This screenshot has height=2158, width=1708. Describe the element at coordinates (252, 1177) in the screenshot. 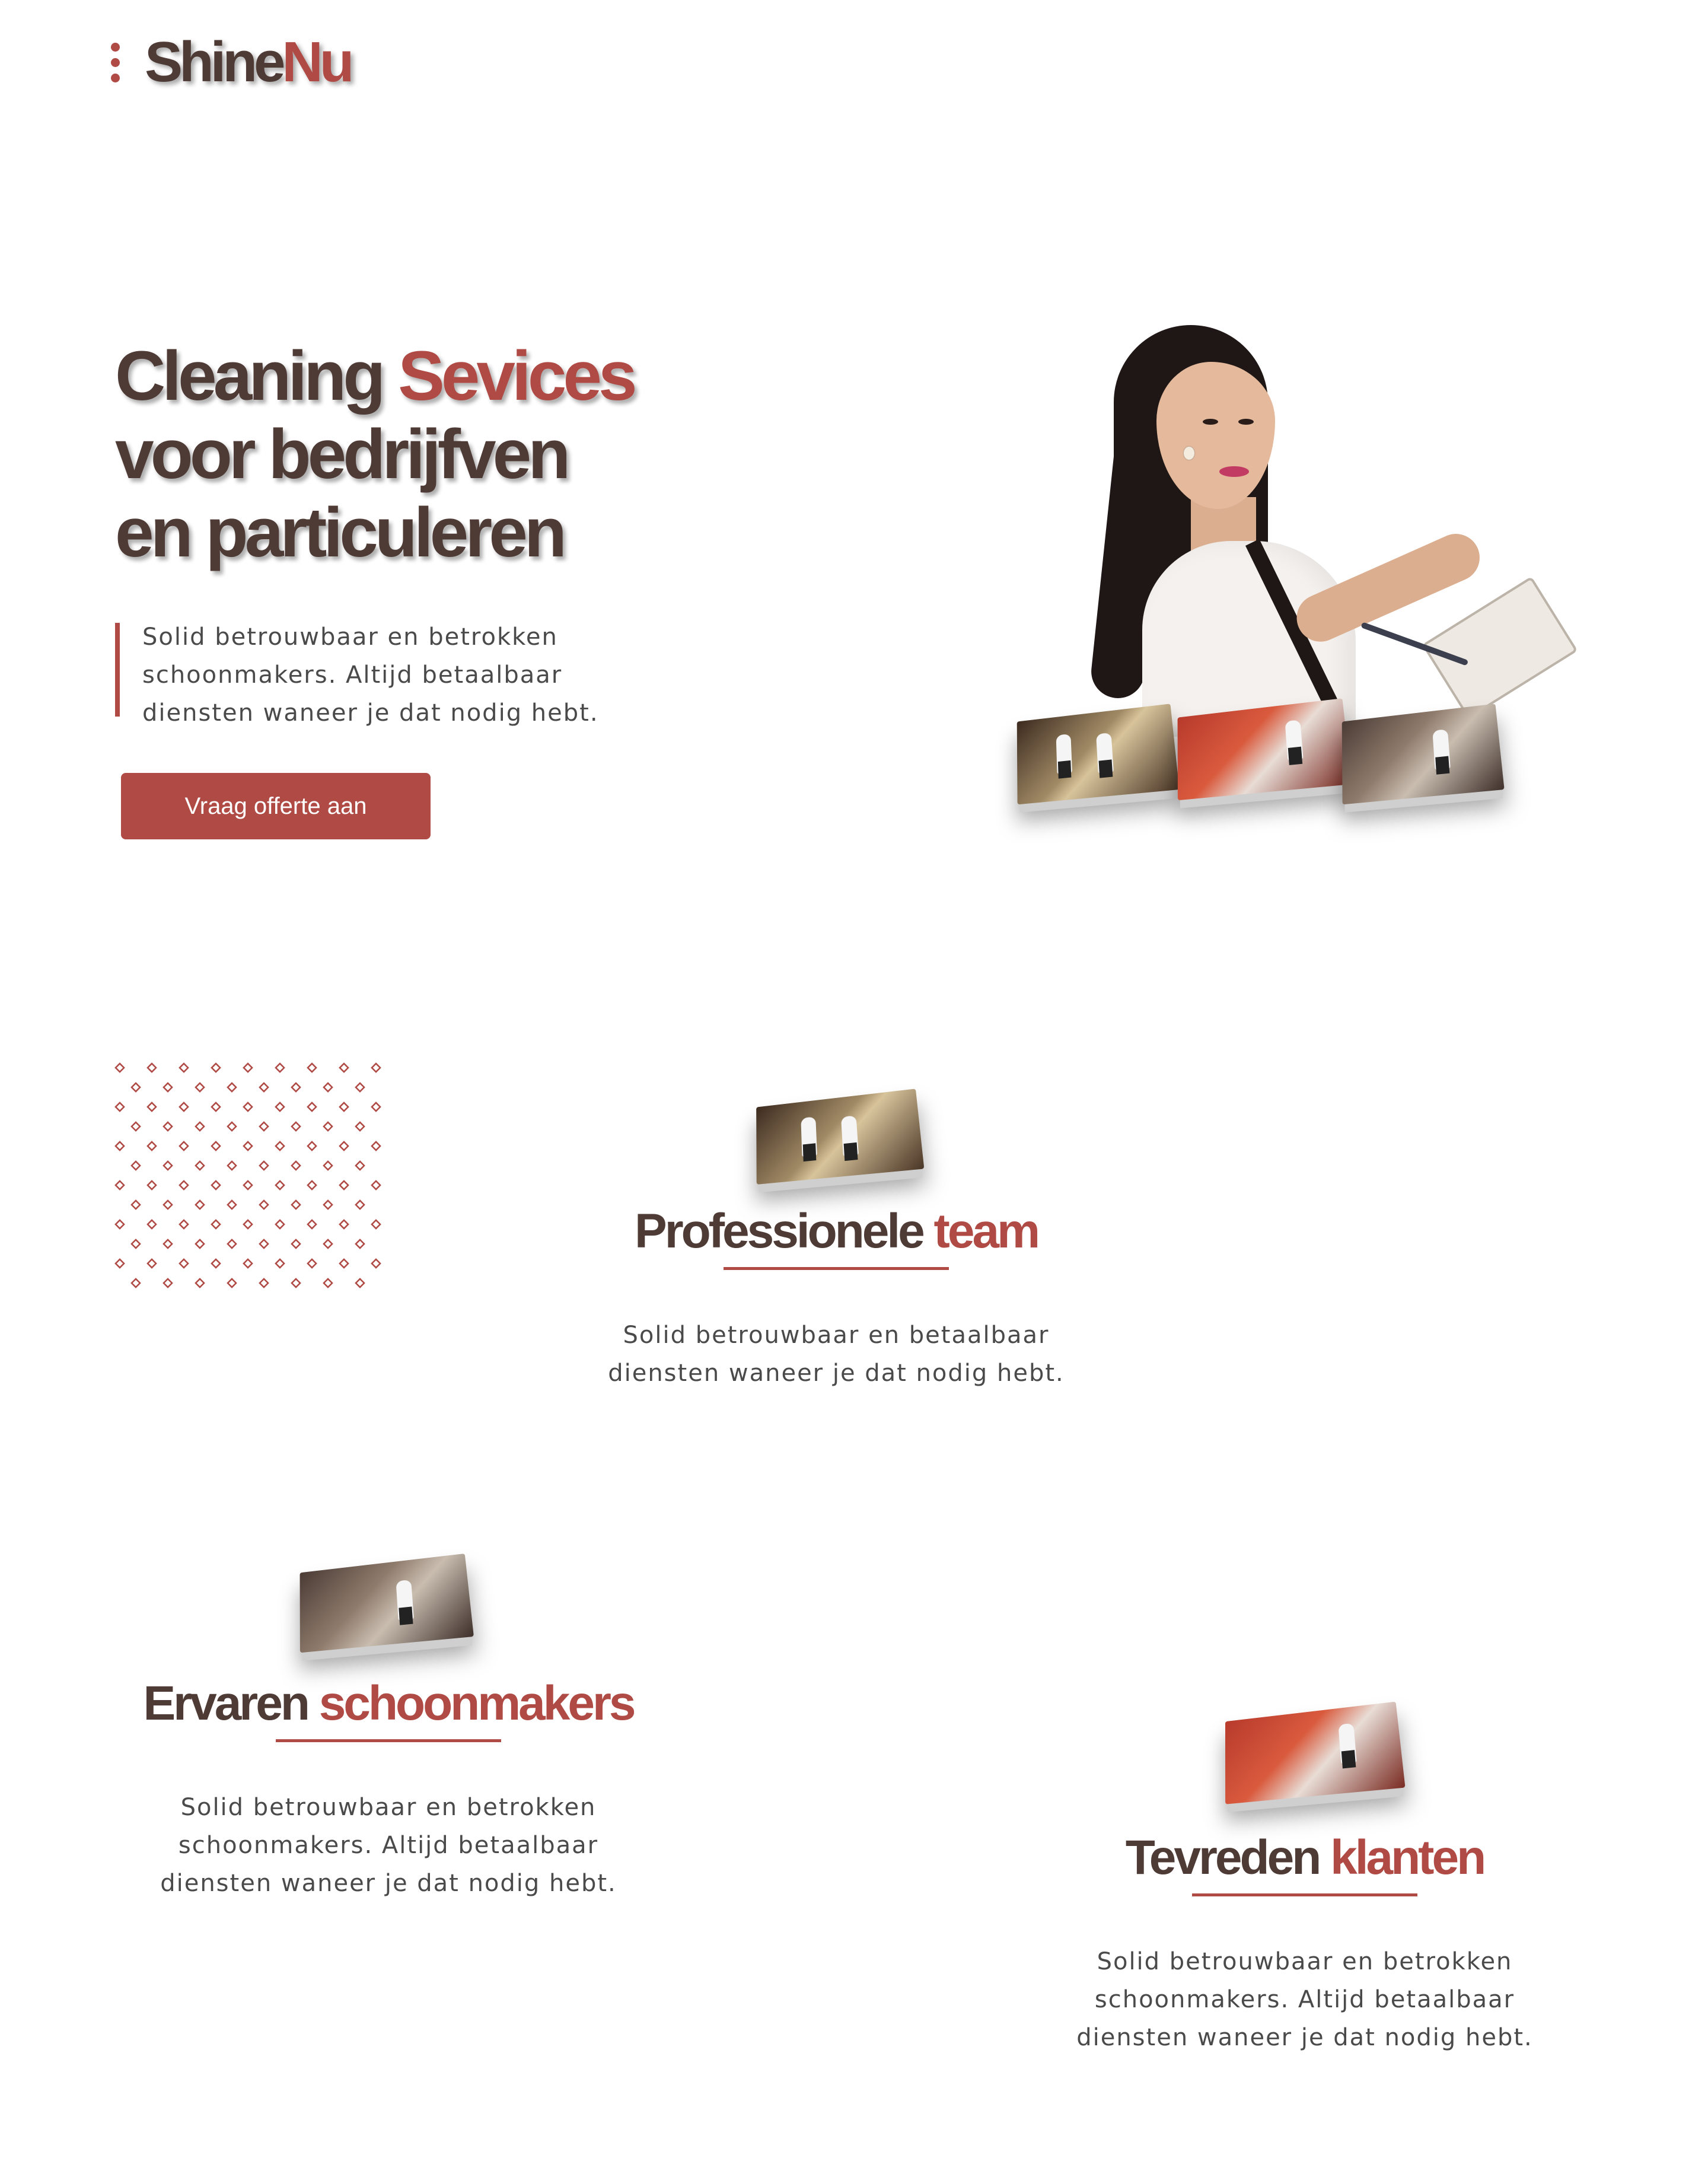

I see `decorative-dot-pattern` at that location.